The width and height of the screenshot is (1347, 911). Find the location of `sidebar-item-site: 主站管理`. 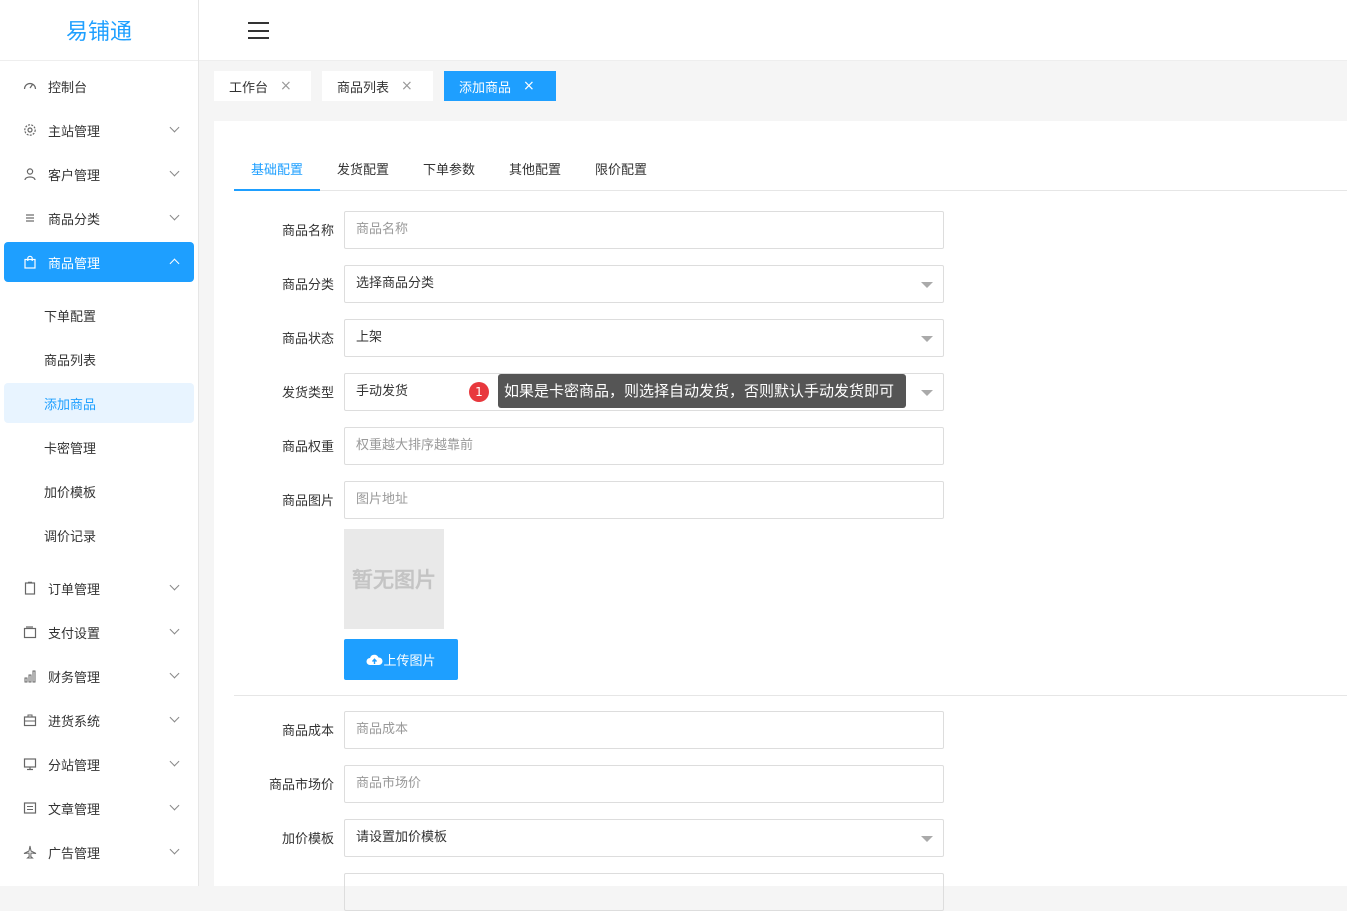

sidebar-item-site: 主站管理 is located at coordinates (99, 130).